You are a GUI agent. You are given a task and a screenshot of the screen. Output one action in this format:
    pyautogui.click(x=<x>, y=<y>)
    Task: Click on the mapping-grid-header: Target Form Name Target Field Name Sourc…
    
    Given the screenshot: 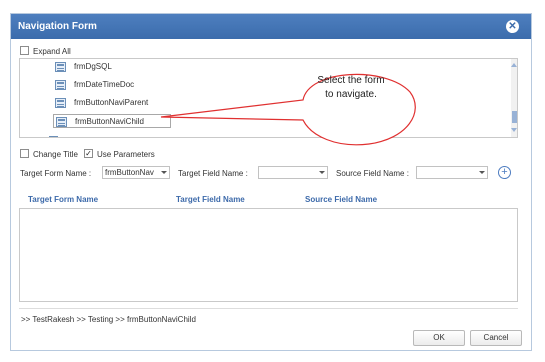 What is the action you would take?
    pyautogui.click(x=271, y=200)
    